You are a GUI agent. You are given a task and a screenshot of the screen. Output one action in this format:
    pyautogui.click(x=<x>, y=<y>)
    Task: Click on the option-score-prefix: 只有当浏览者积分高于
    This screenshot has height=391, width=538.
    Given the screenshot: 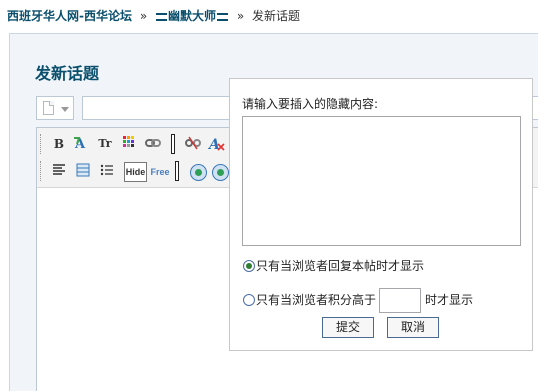 What is the action you would take?
    pyautogui.click(x=316, y=300)
    